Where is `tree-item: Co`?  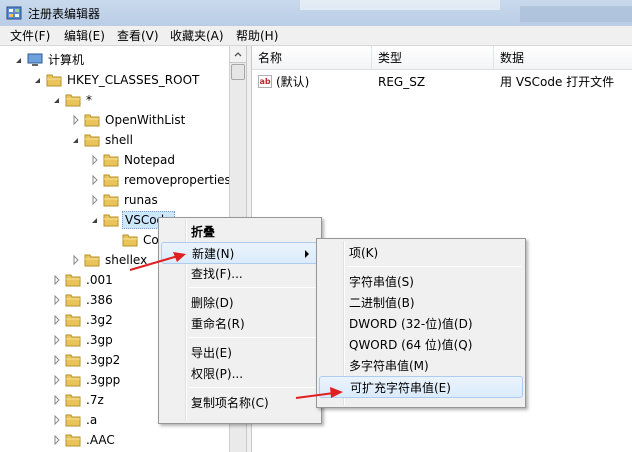
tree-item: Co is located at coordinates (135, 240).